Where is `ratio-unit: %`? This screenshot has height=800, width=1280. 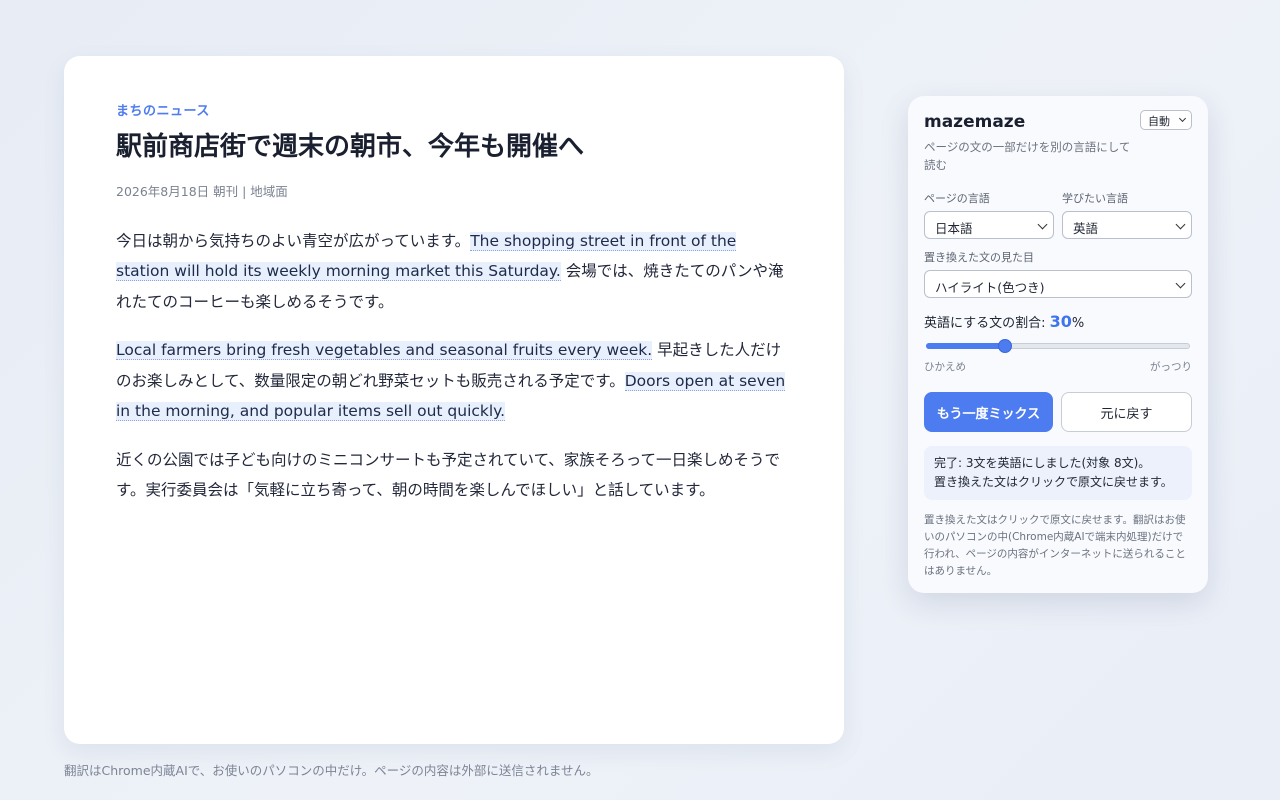 ratio-unit: % is located at coordinates (1078, 323).